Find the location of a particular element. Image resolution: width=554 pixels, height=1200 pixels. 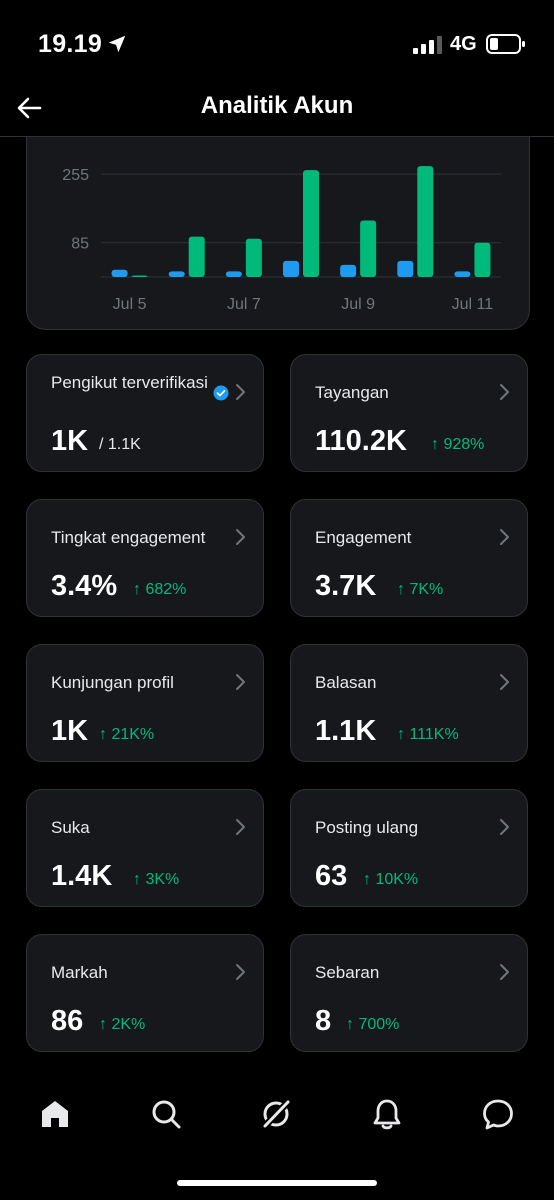

metric-value: 1.1K is located at coordinates (346, 731).